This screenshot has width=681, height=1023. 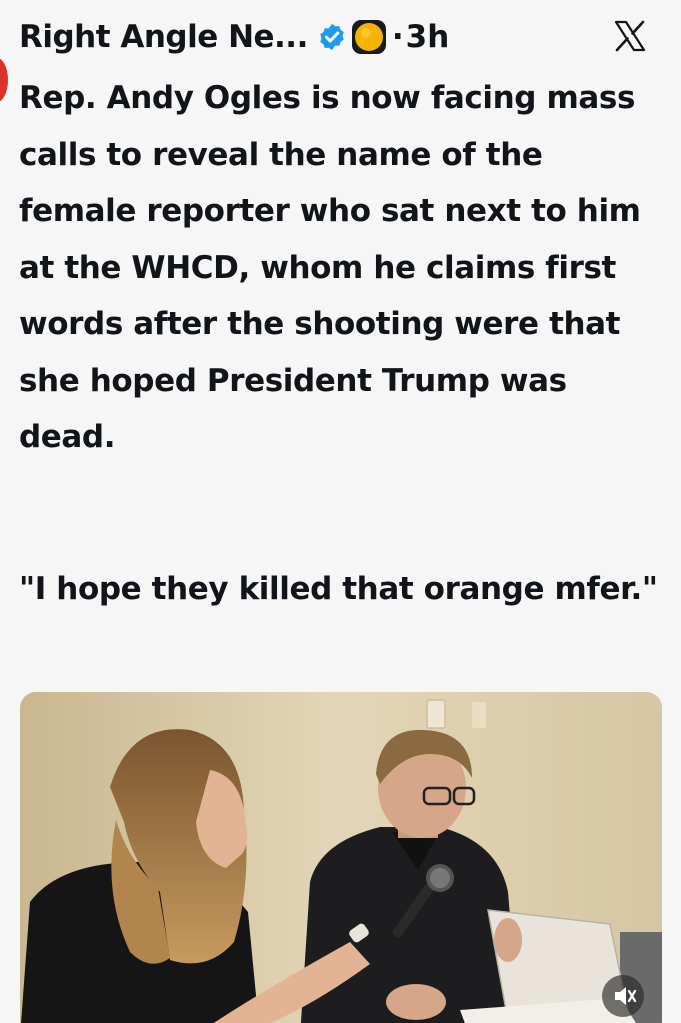 I want to click on x-logo-icon, so click(x=630, y=36).